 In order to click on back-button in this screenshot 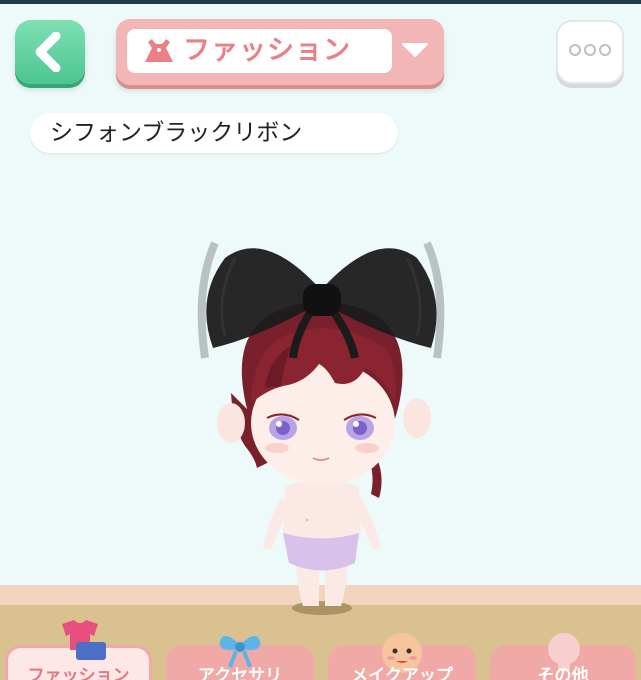, I will do `click(50, 52)`.